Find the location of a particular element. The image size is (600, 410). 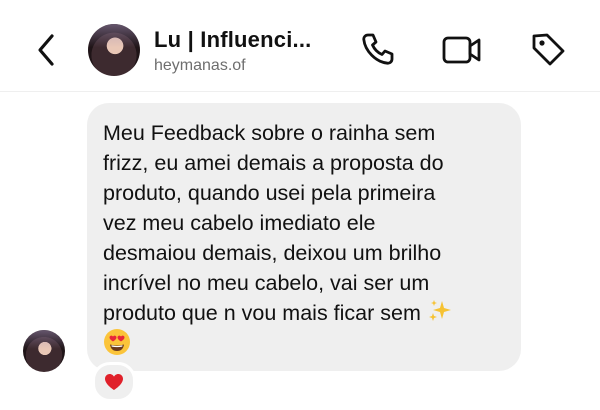

message-line: produto, quando usei pela primeira is located at coordinates (269, 193).